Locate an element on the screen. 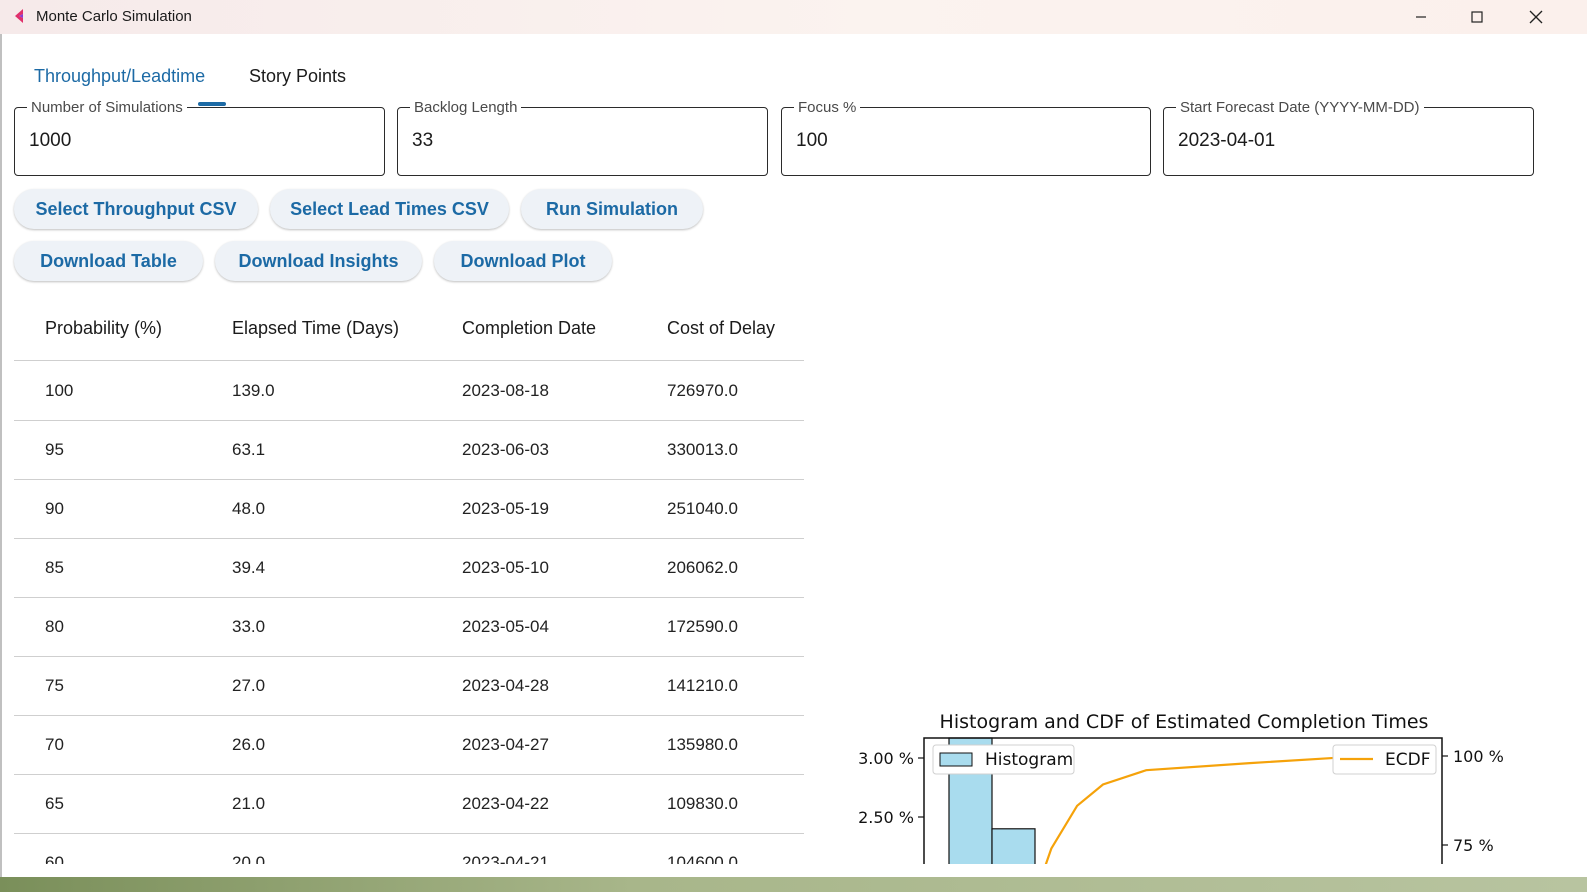  cost-of-delay-cell: 251040.0 is located at coordinates (702, 508).